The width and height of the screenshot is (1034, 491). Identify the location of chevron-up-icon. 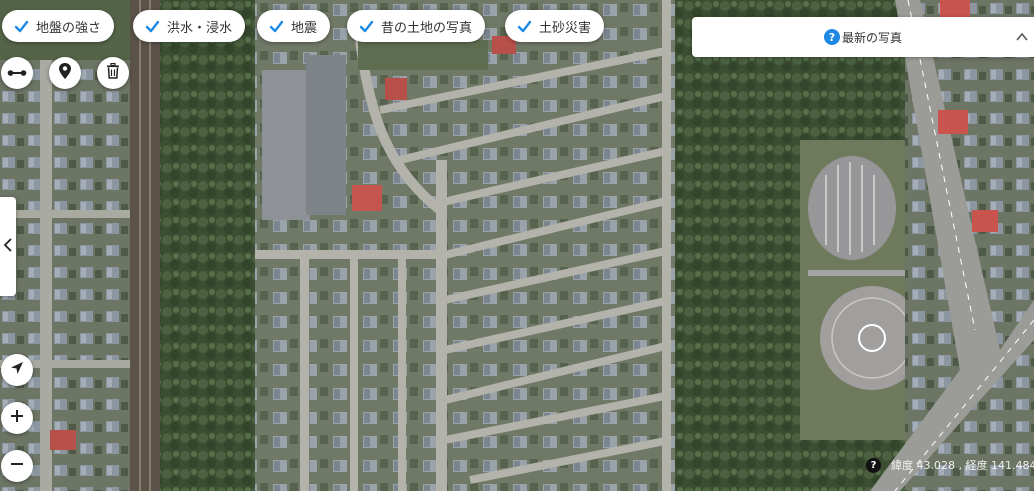
(1022, 37).